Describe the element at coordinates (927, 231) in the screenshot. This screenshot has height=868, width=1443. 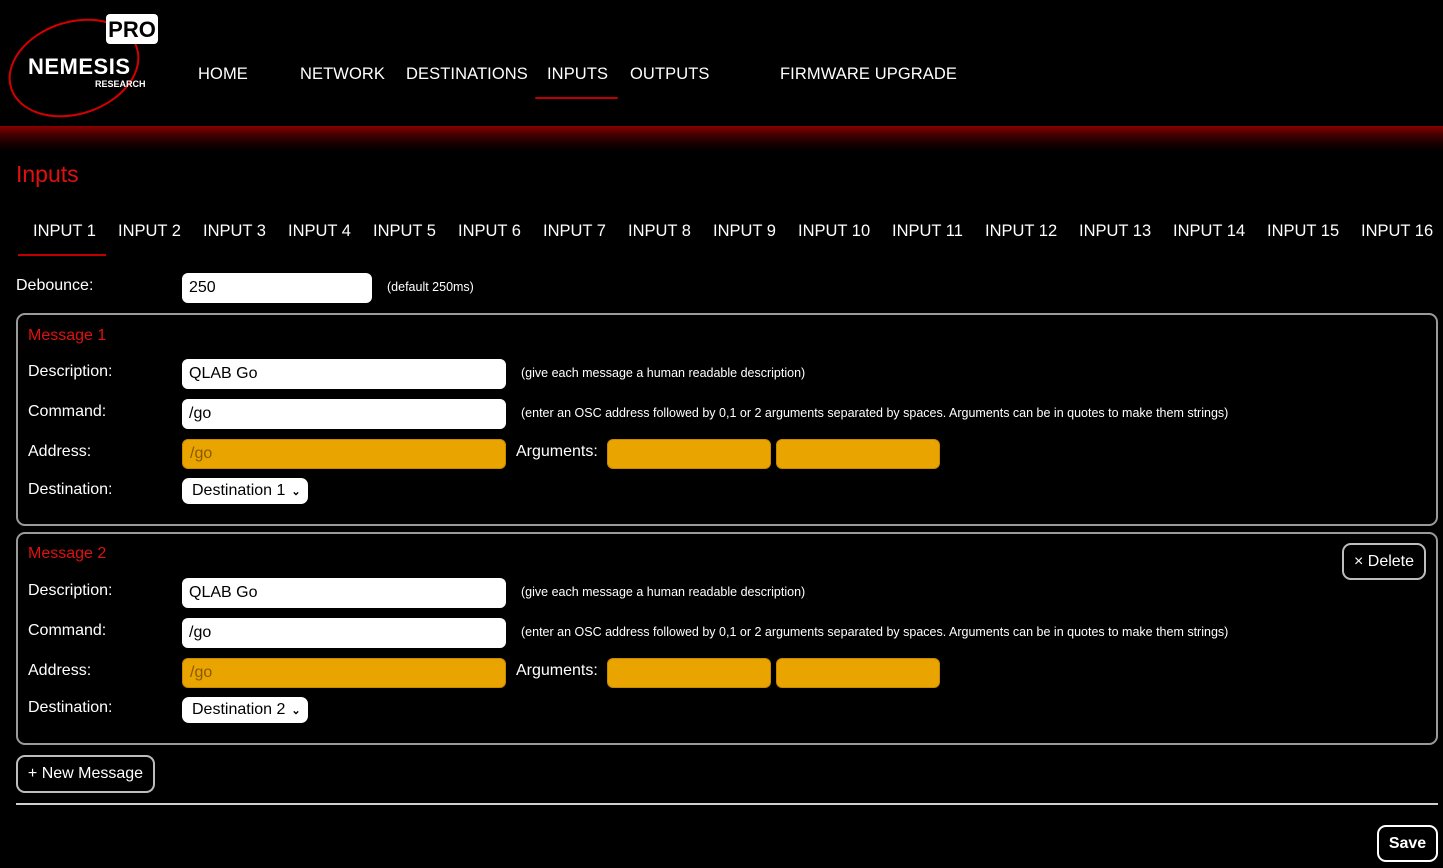
I see `tab-input-11: INPUT 11` at that location.